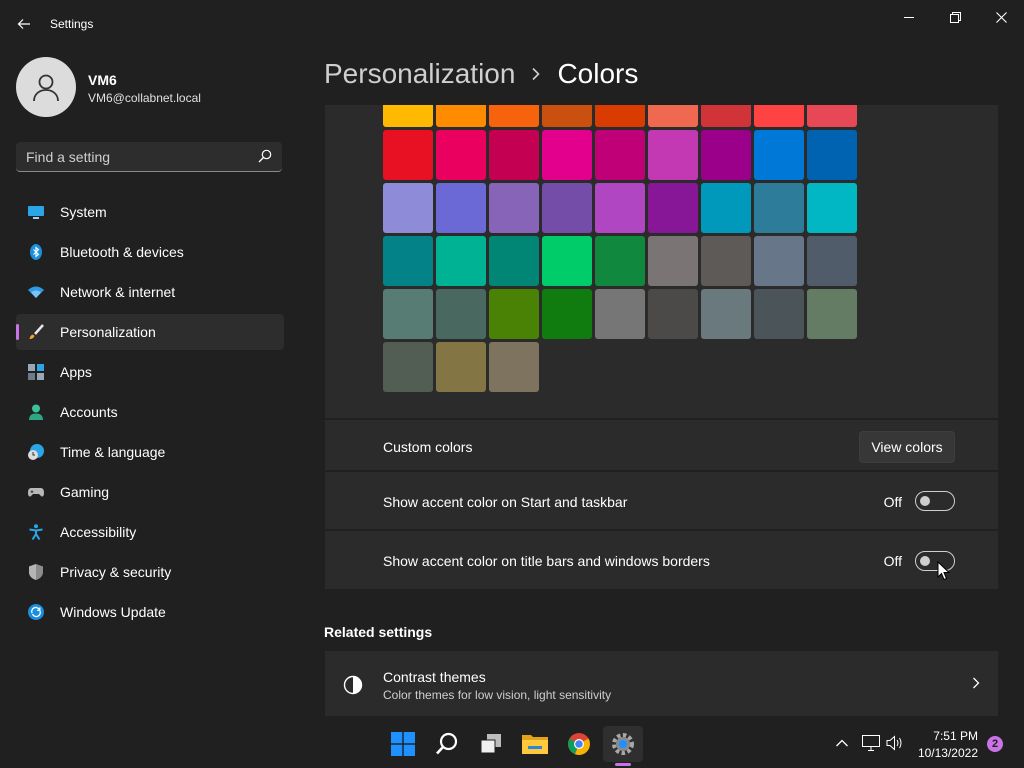 This screenshot has width=1024, height=768. I want to click on restore-button, so click(955, 17).